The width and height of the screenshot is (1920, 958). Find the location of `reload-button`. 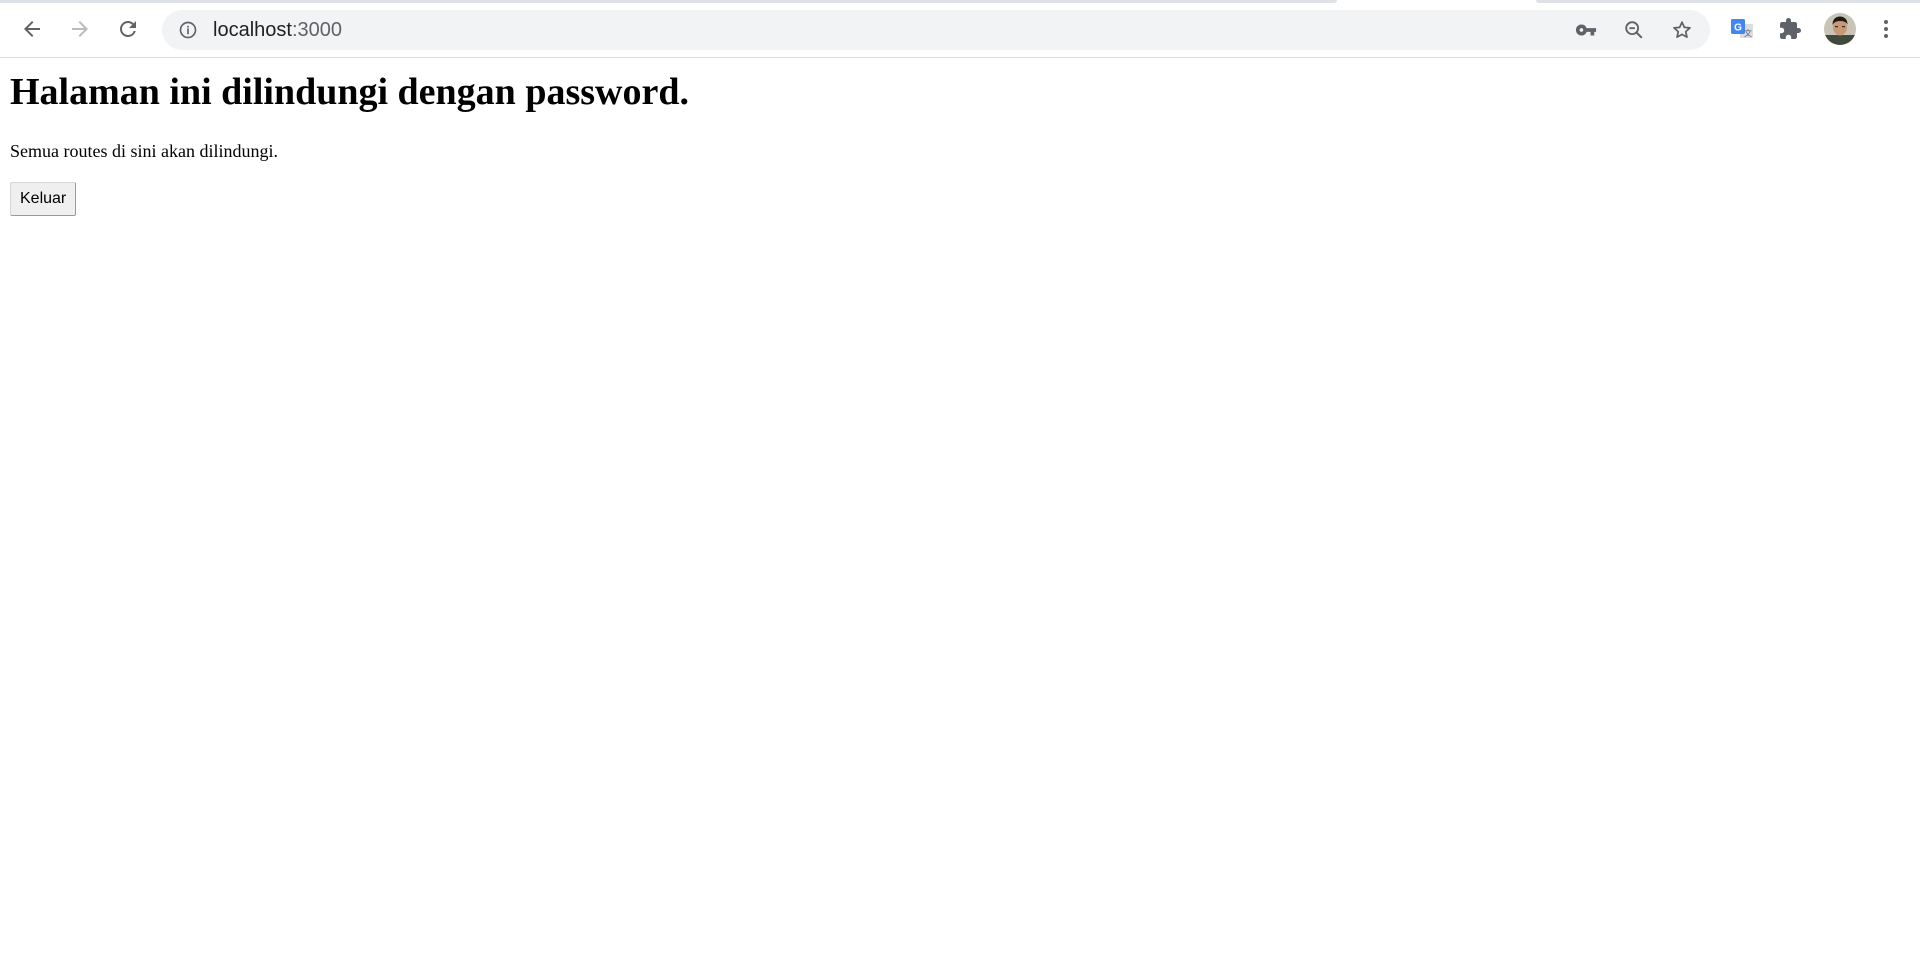

reload-button is located at coordinates (128, 29).